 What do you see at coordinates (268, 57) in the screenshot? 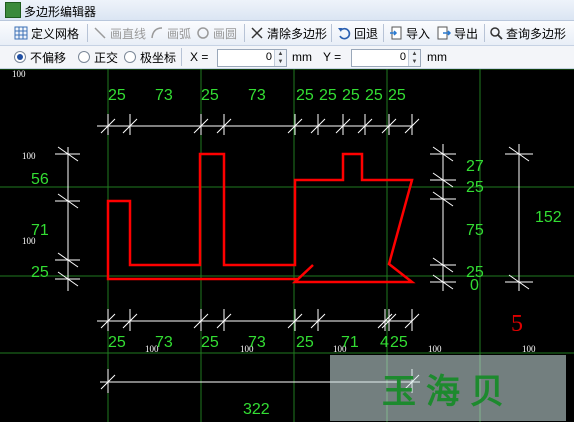
I see `x-value: 0` at bounding box center [268, 57].